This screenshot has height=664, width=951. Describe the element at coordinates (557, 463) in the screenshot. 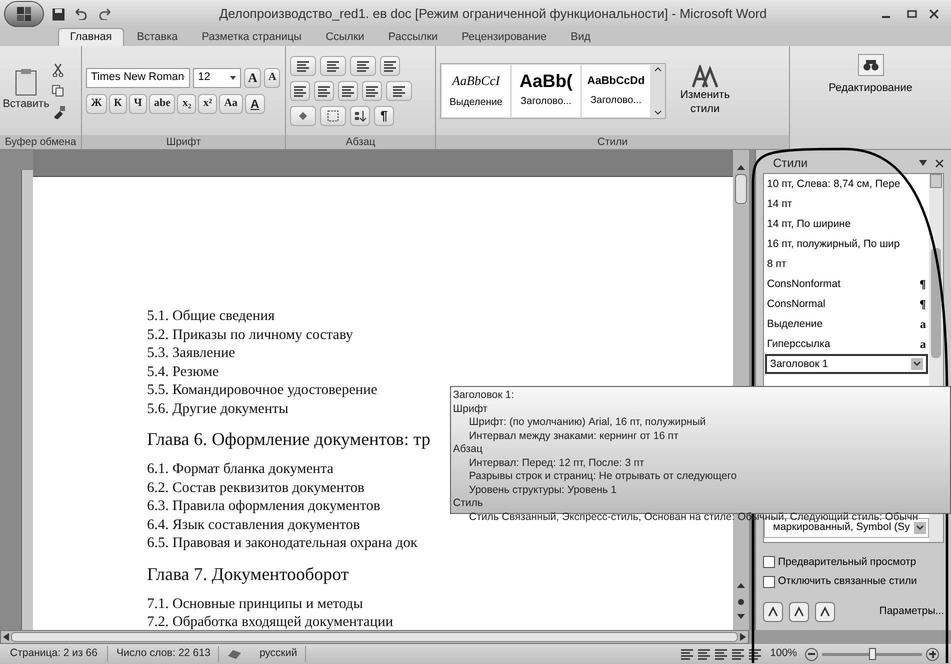

I see `tooltip-line: Интервал: Перед: 12 пт, После: 3 пт` at that location.